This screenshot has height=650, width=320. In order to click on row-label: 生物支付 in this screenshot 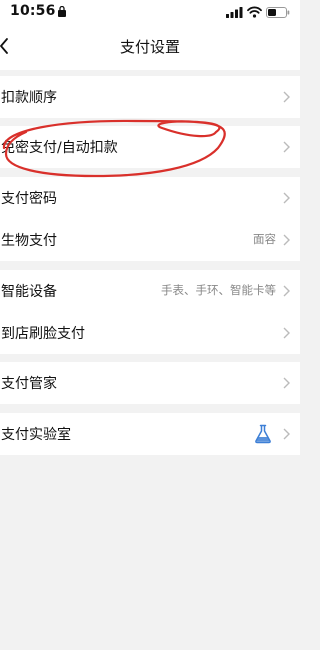, I will do `click(29, 241)`.